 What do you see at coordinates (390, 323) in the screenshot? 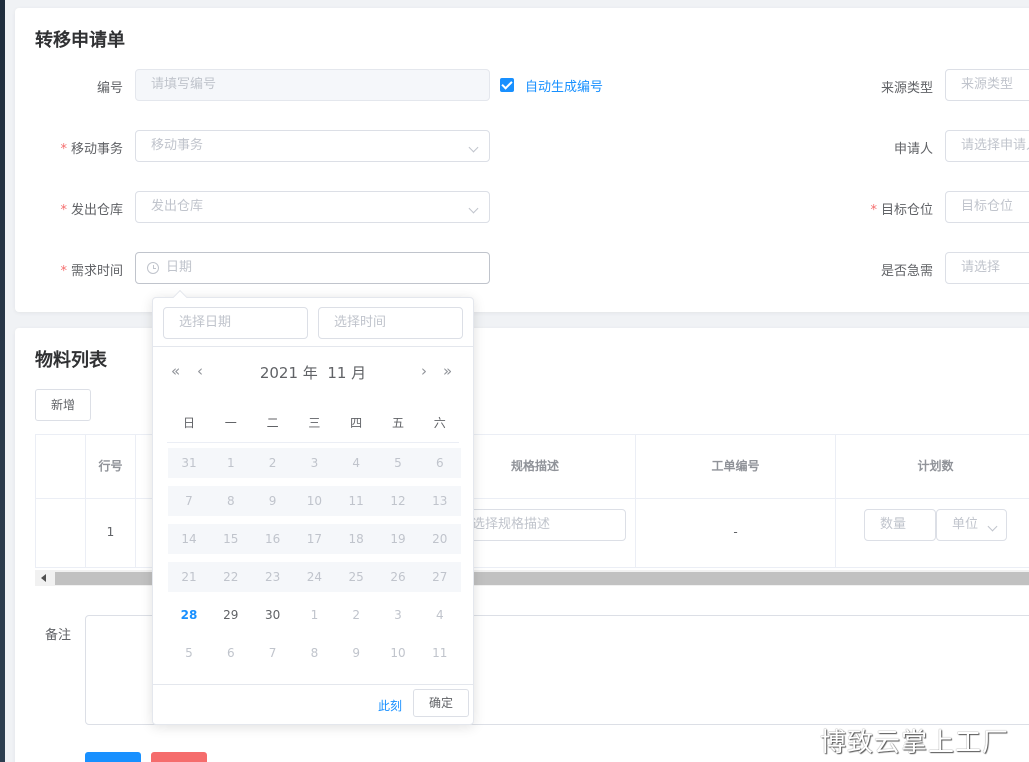
I see `picker-time-input: 选择时间` at bounding box center [390, 323].